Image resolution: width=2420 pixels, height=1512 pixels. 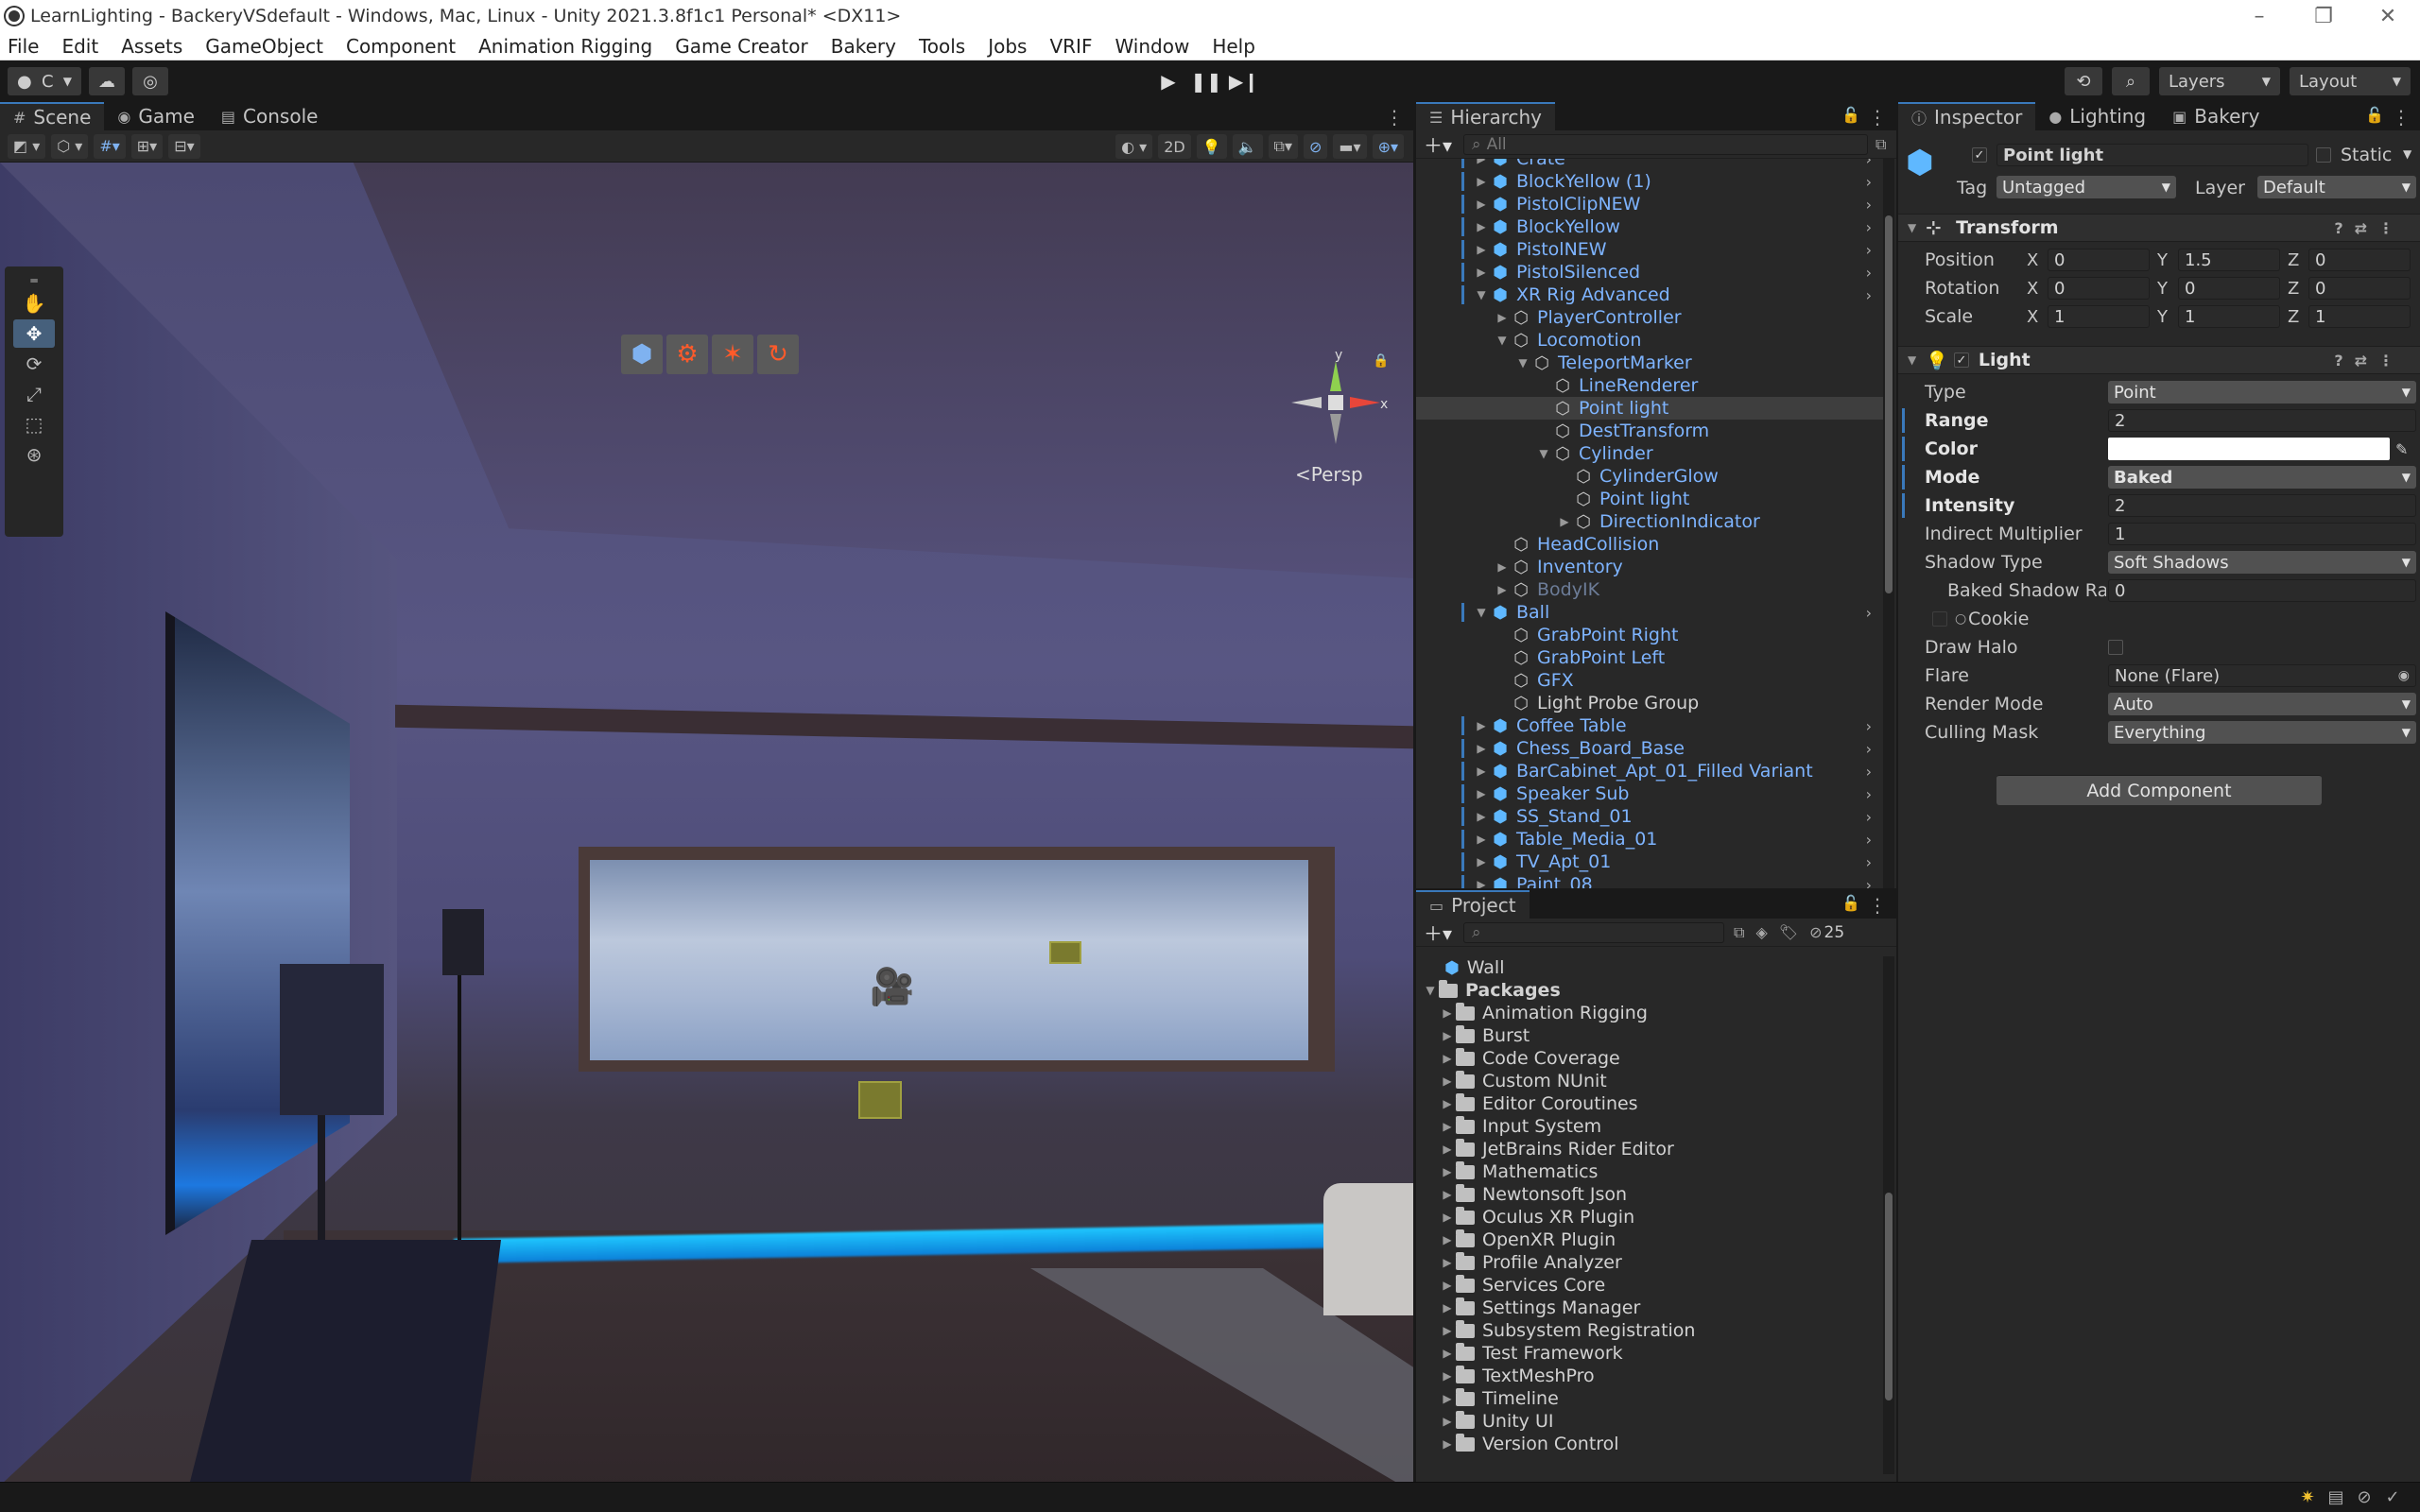 I want to click on tab-scene: # Scene, so click(x=52, y=116).